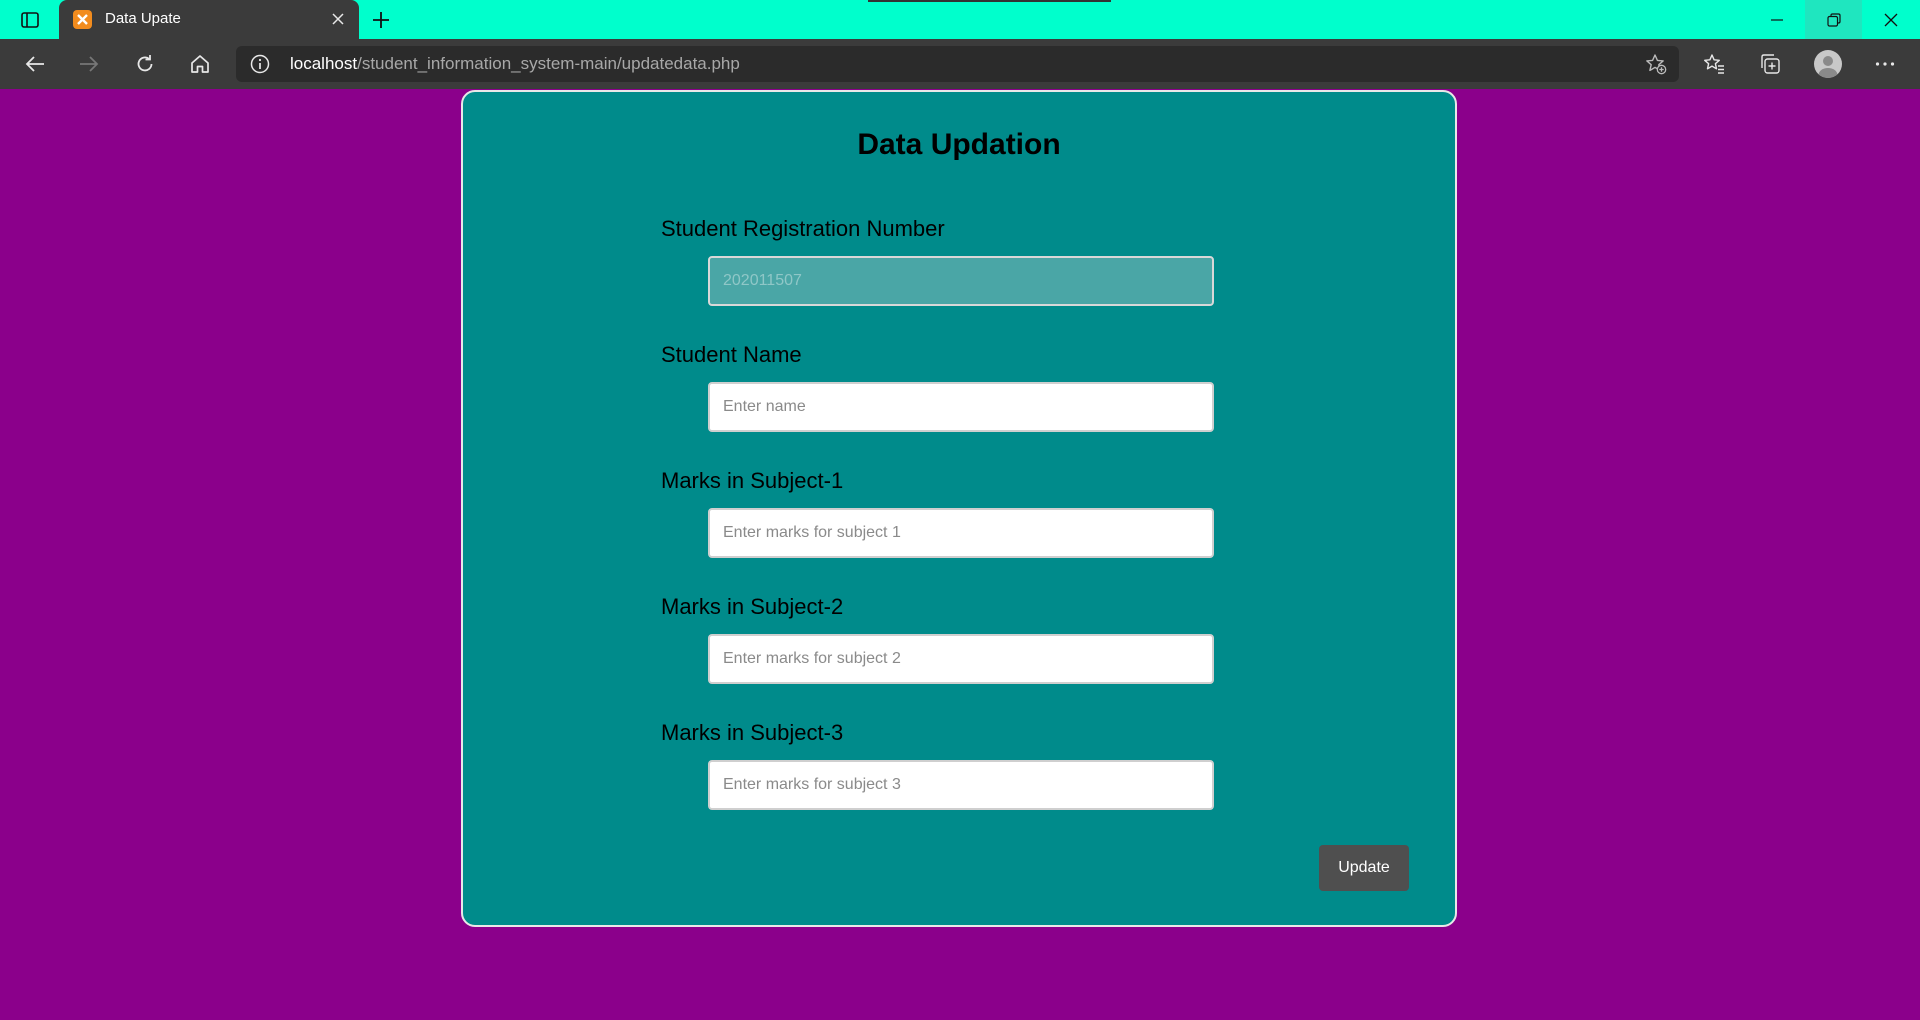  What do you see at coordinates (961, 533) in the screenshot?
I see `subject-1-input` at bounding box center [961, 533].